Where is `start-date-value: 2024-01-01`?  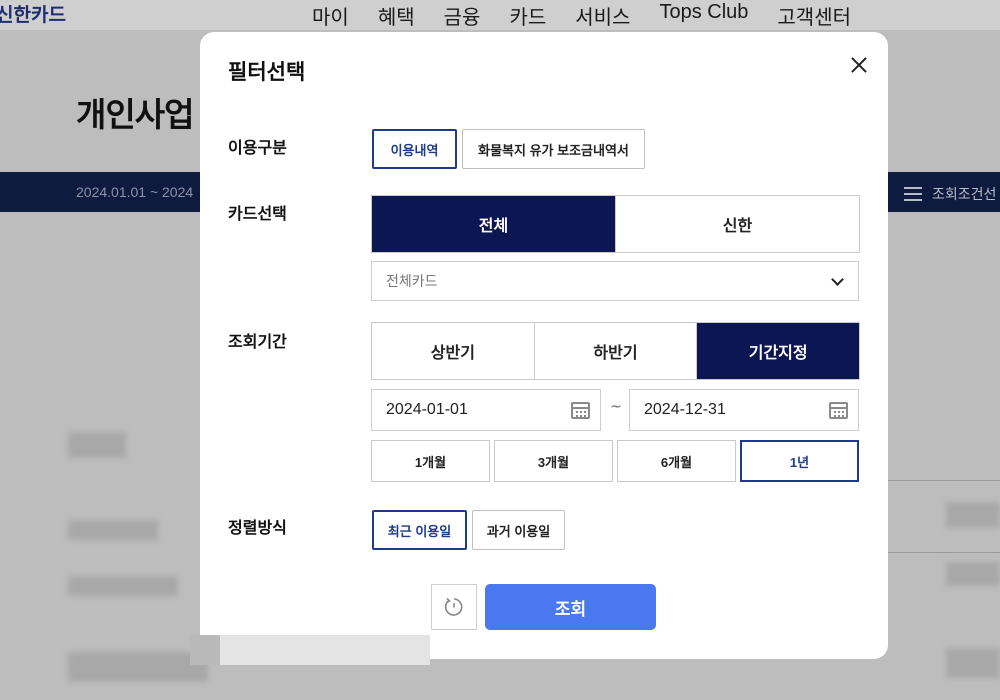 start-date-value: 2024-01-01 is located at coordinates (427, 409).